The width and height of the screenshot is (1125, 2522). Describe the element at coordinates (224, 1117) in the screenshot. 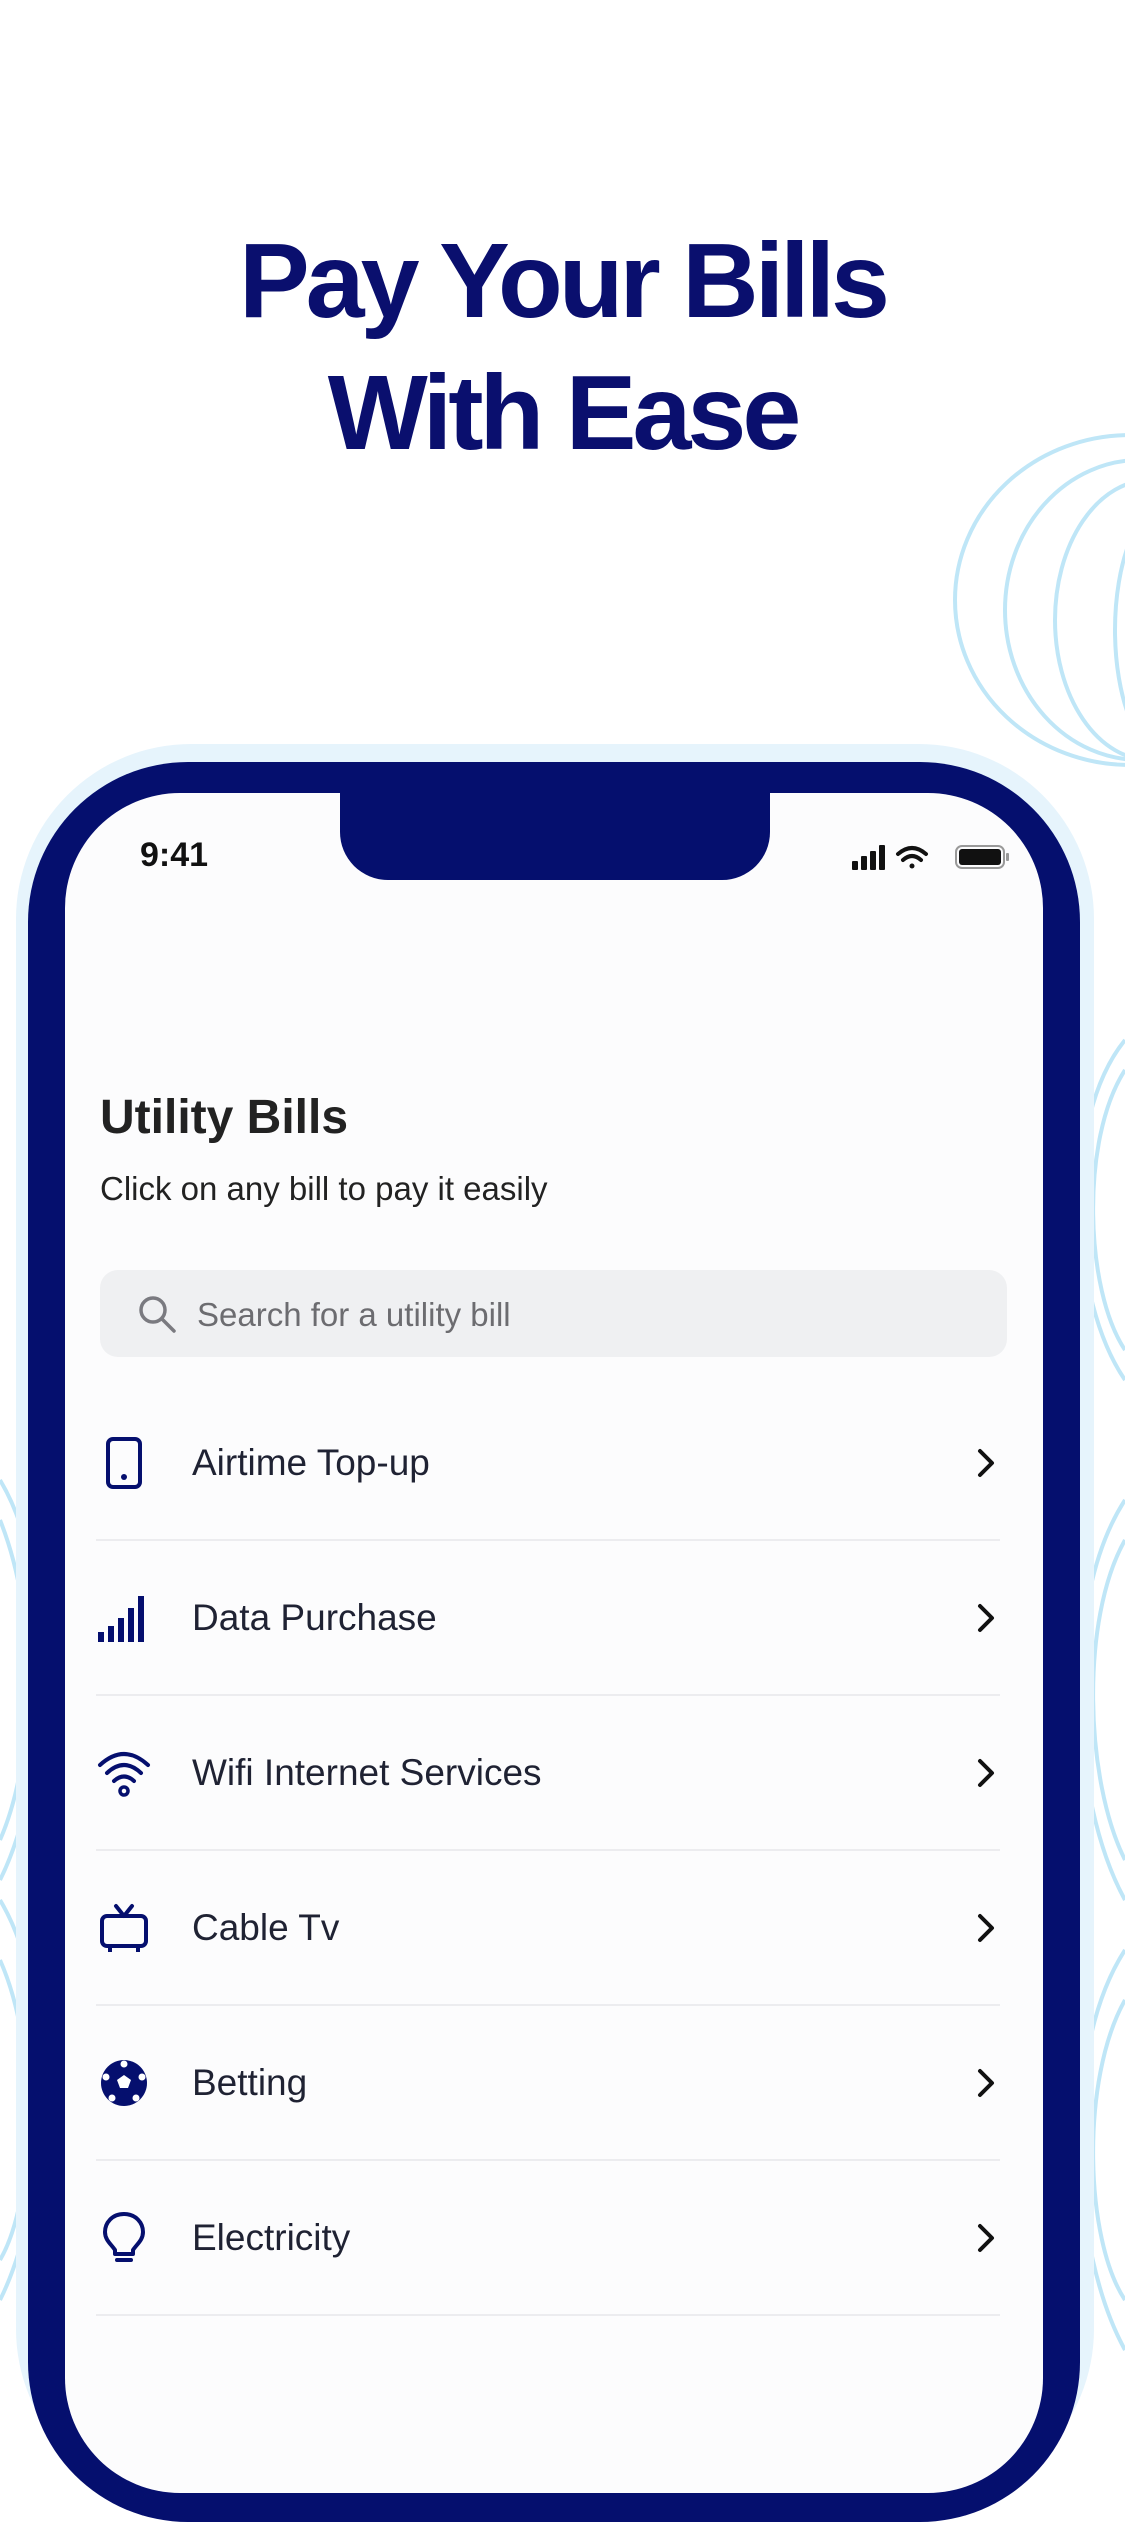

I see `page-title: Utility Bills` at that location.